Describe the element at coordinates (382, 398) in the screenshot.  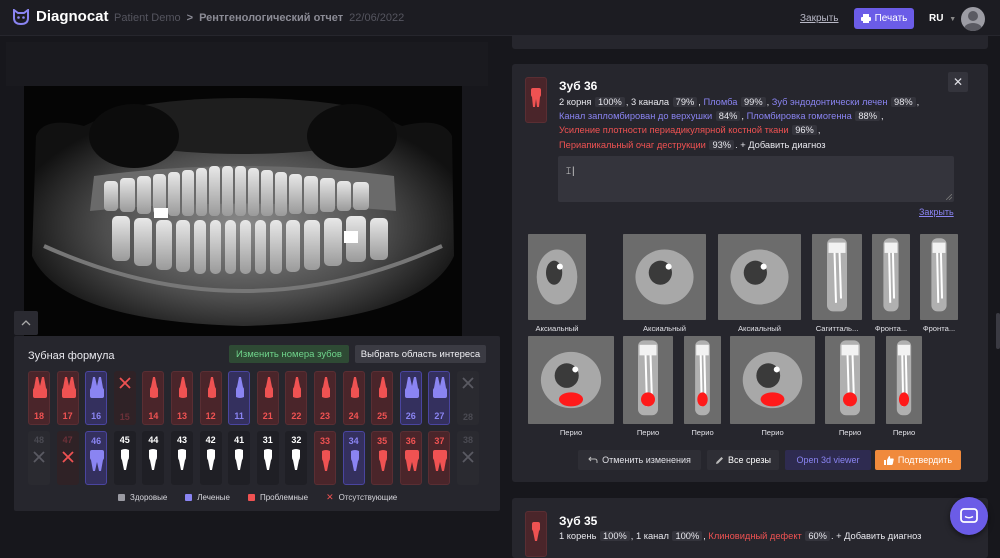
I see `tooth-25: 25` at that location.